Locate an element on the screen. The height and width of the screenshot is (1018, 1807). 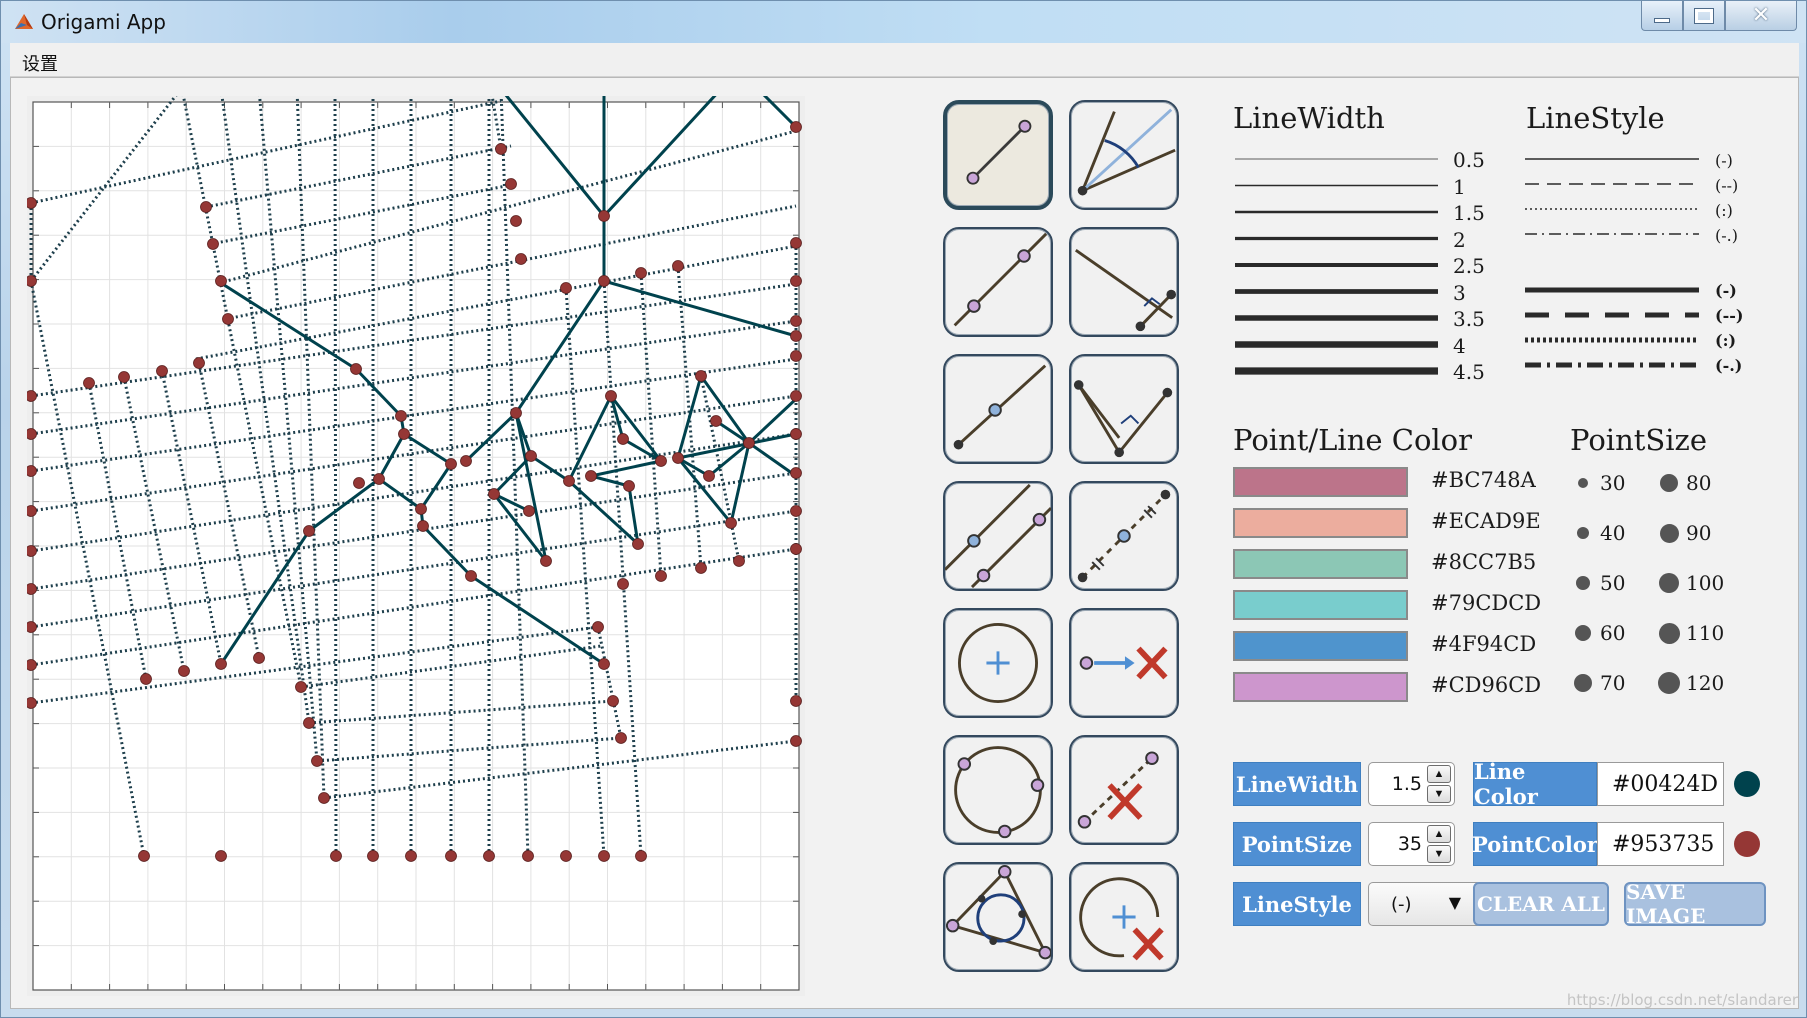
linewidth-option: 2.5 is located at coordinates (1469, 266).